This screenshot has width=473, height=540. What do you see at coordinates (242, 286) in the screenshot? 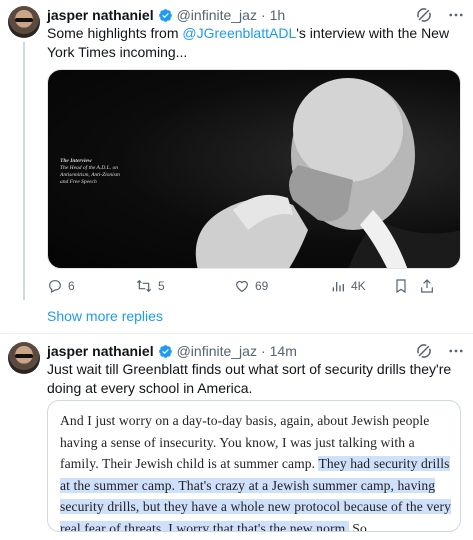
I see `like-icon` at bounding box center [242, 286].